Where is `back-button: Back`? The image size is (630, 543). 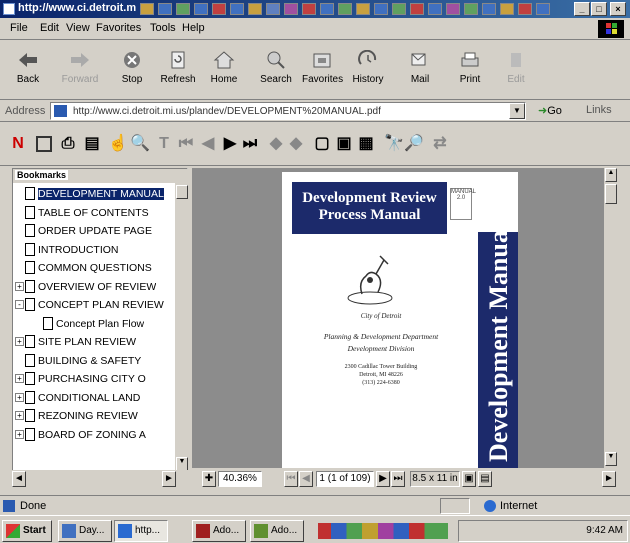
back-button: Back is located at coordinates (28, 70).